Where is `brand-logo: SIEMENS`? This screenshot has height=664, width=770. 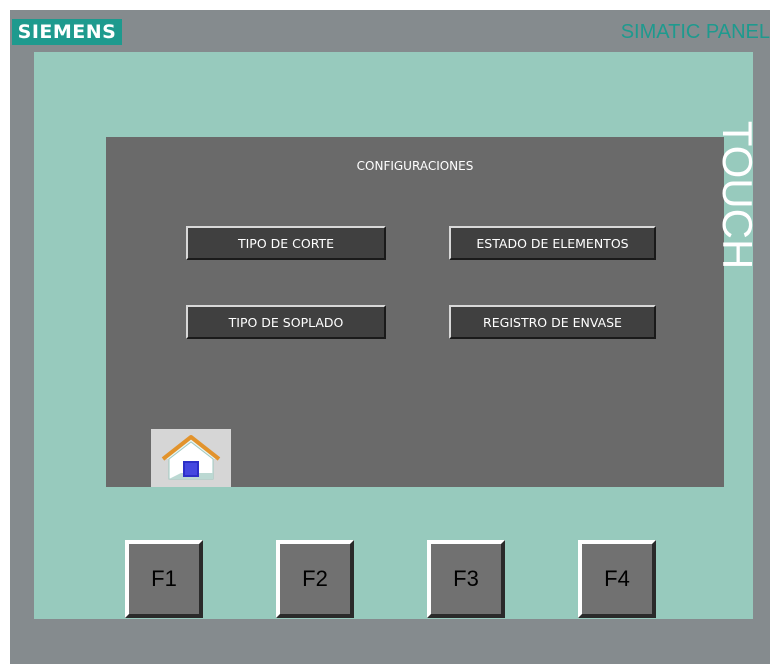
brand-logo: SIEMENS is located at coordinates (67, 32).